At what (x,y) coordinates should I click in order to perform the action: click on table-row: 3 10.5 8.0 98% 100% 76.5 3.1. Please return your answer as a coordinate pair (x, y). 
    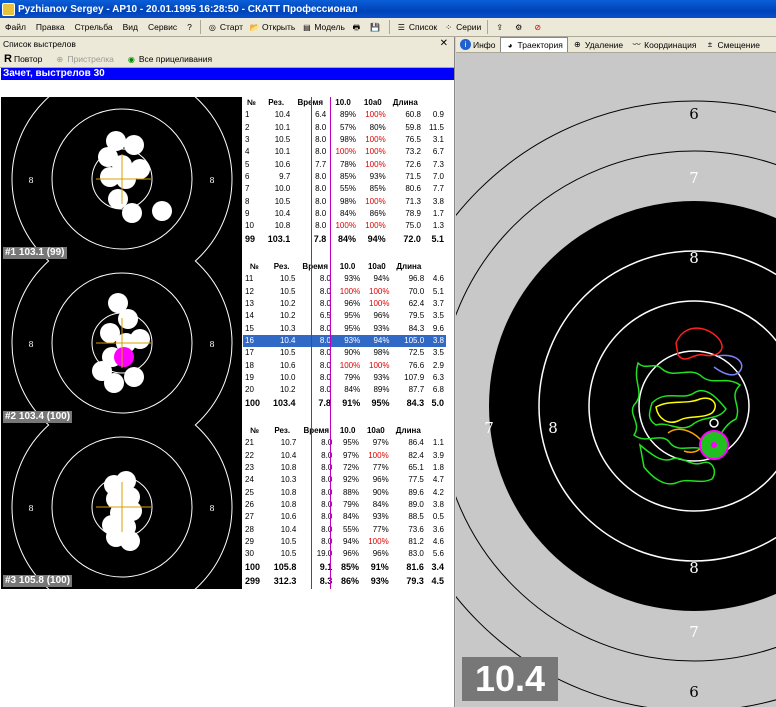
    Looking at the image, I should click on (344, 140).